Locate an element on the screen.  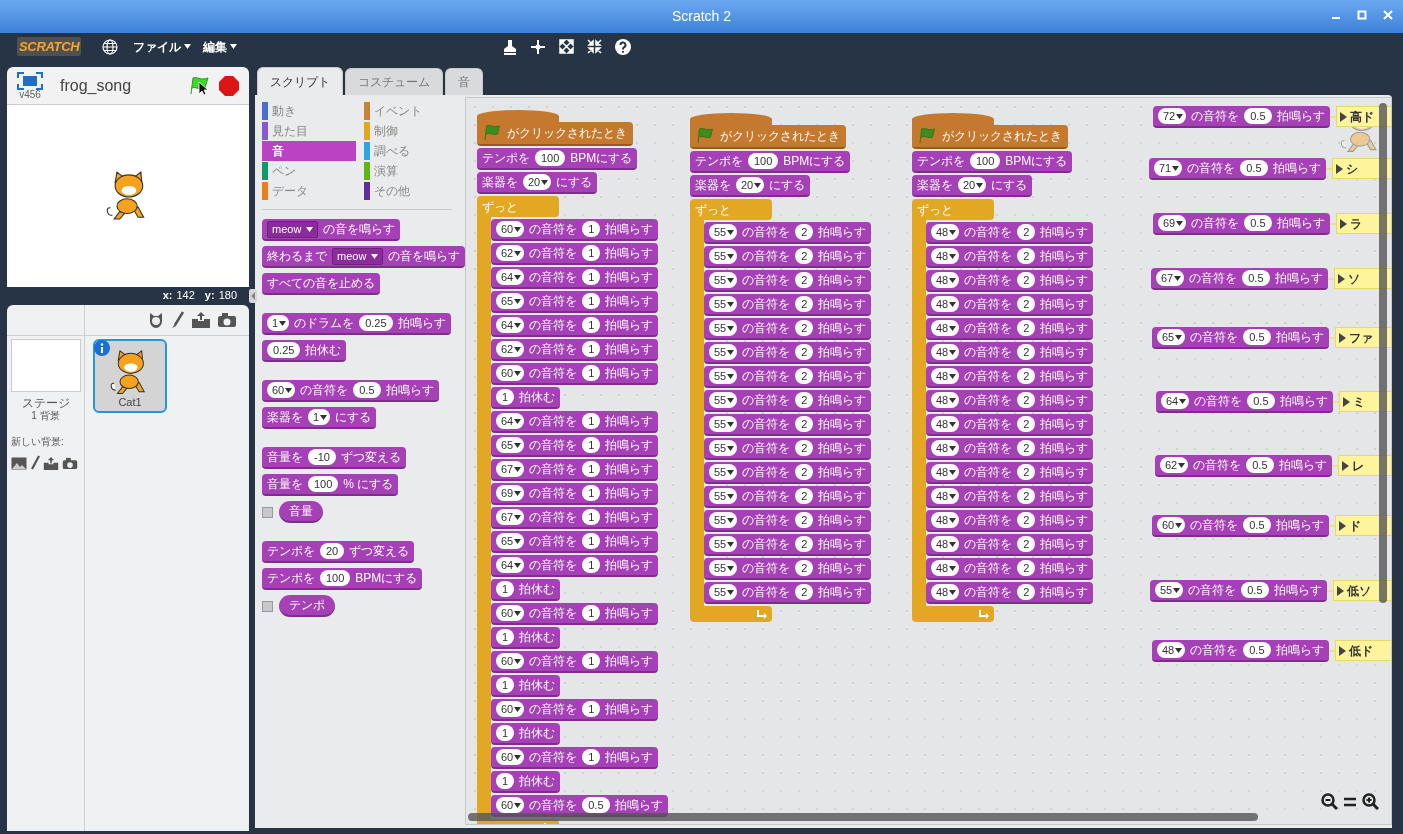
sprite-tile: Cat1 is located at coordinates (130, 376).